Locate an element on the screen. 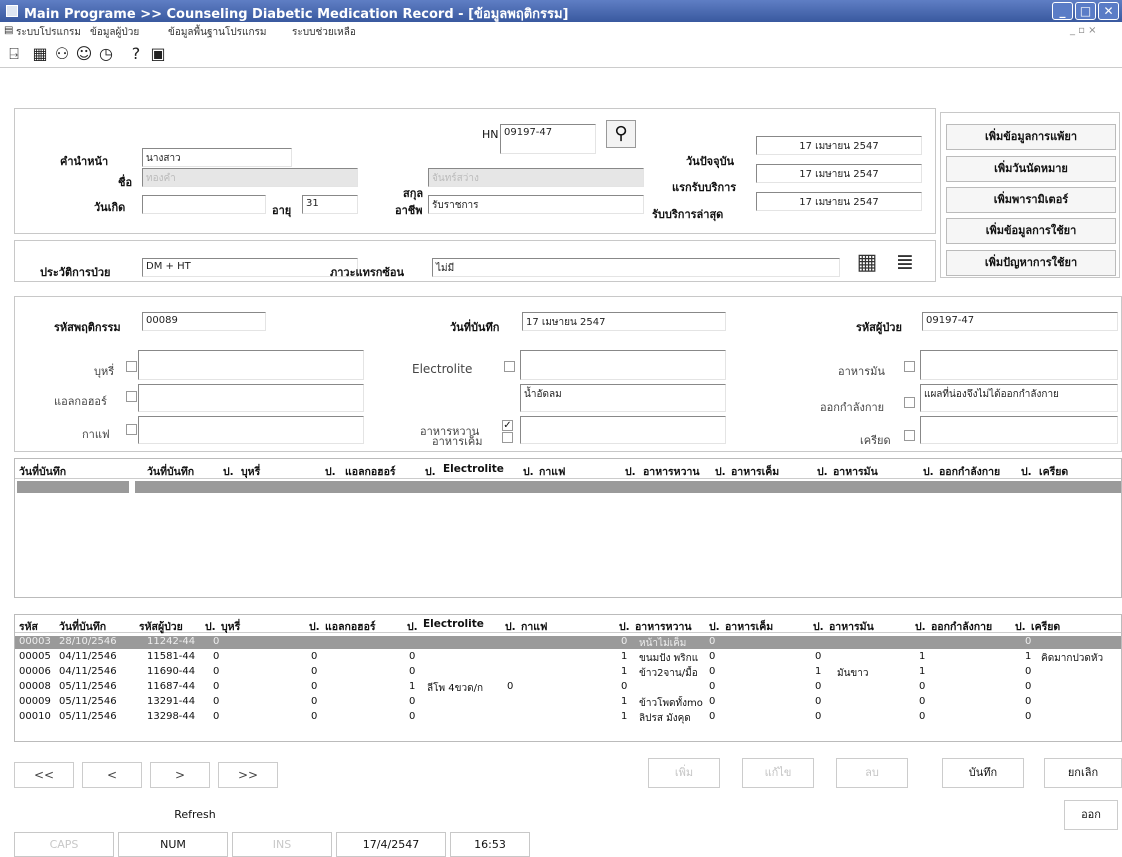 The image size is (1122, 857). alcohol-checkbox is located at coordinates (131, 396).